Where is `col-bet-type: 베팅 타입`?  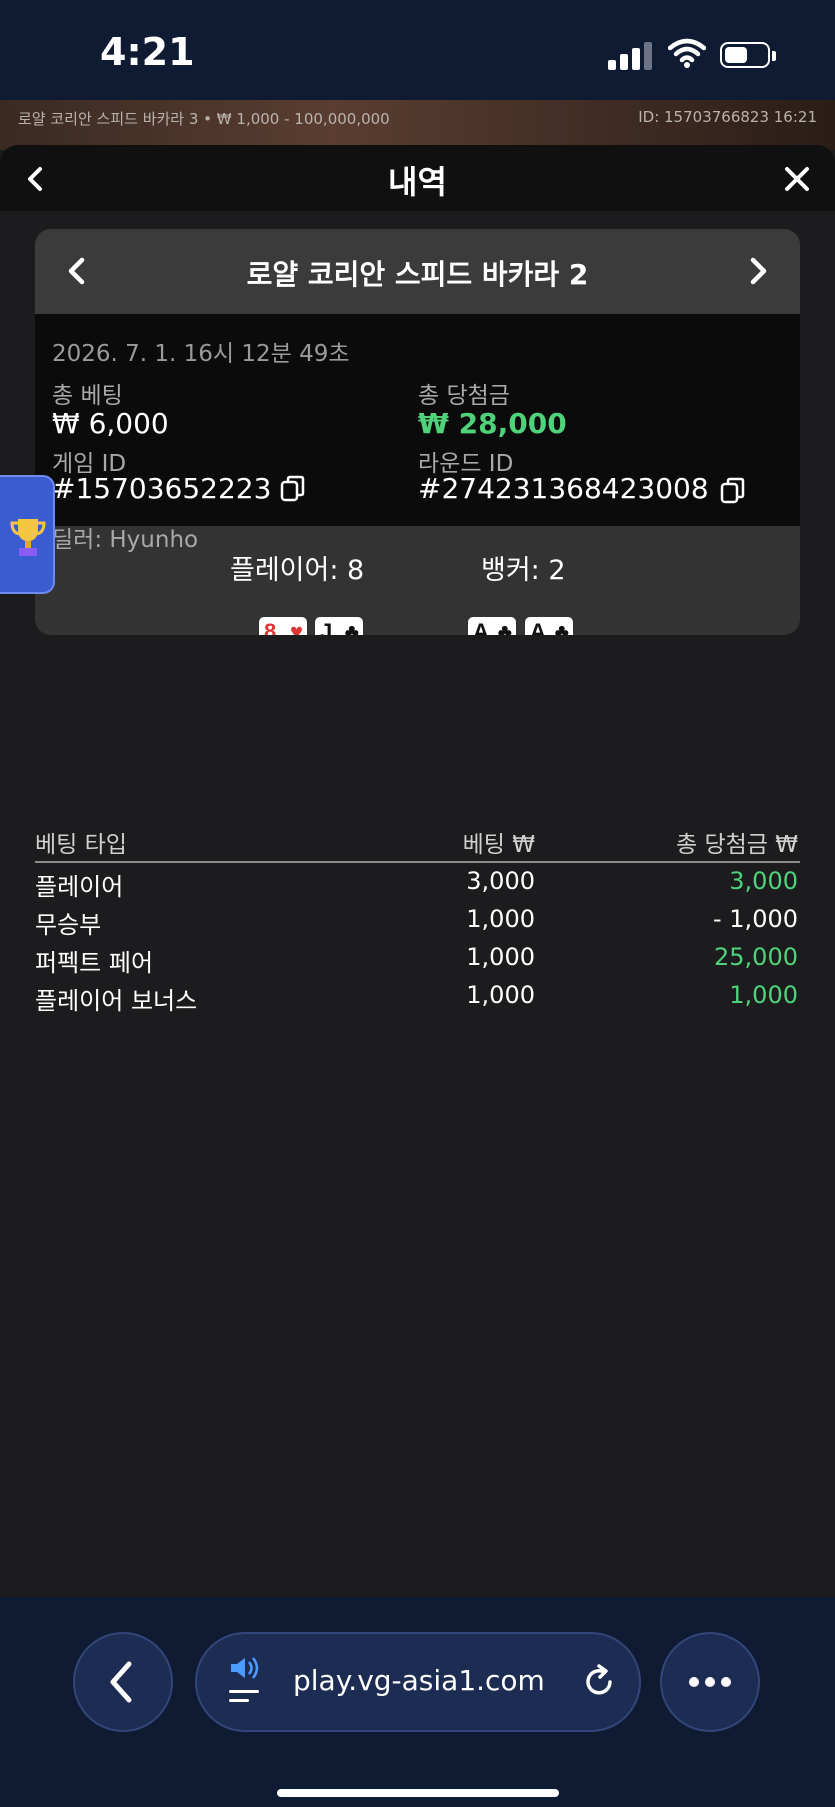
col-bet-type: 베팅 타입 is located at coordinates (81, 845).